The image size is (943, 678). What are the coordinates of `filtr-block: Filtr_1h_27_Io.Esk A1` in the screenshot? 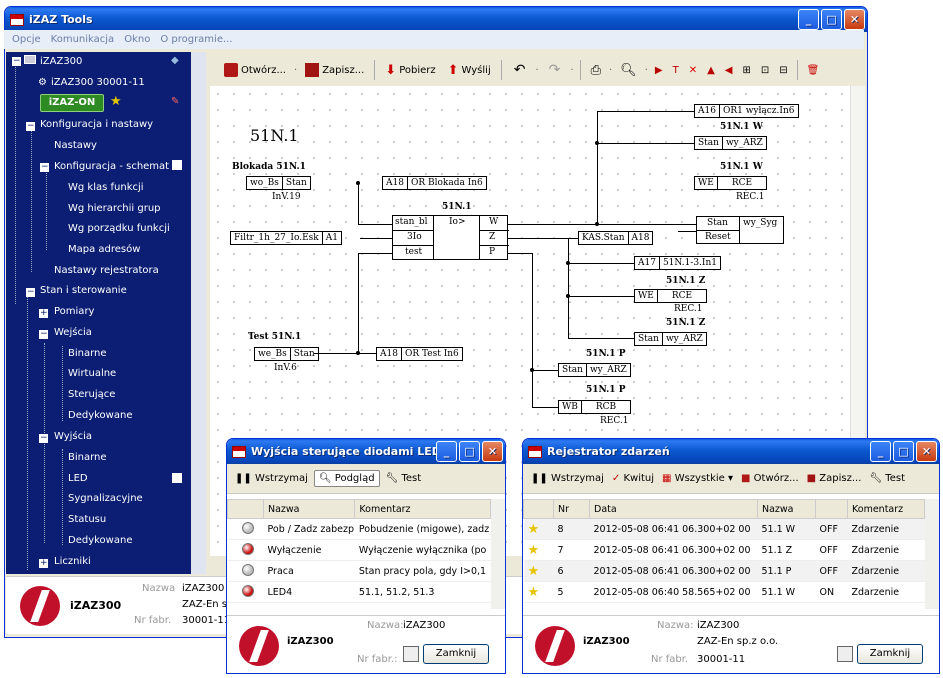 It's located at (286, 238).